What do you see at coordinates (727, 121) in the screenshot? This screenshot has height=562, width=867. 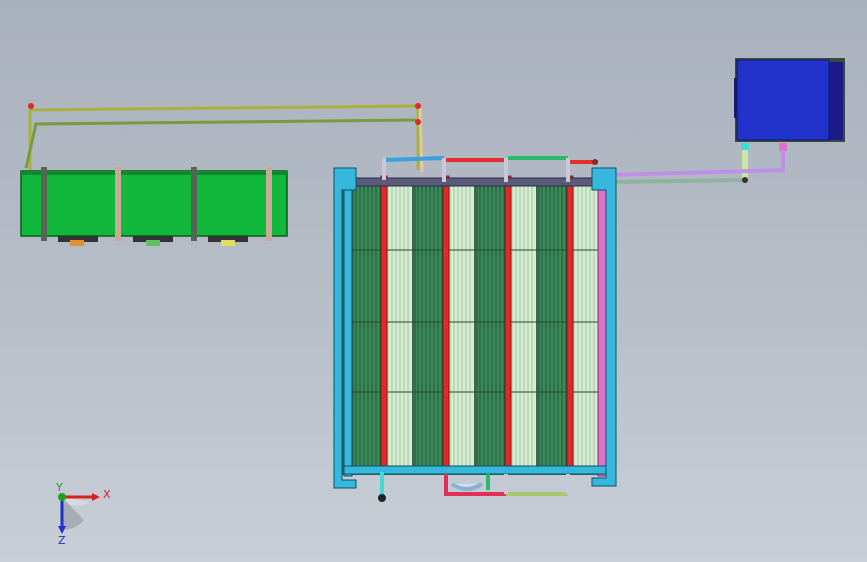 I see `control-box` at bounding box center [727, 121].